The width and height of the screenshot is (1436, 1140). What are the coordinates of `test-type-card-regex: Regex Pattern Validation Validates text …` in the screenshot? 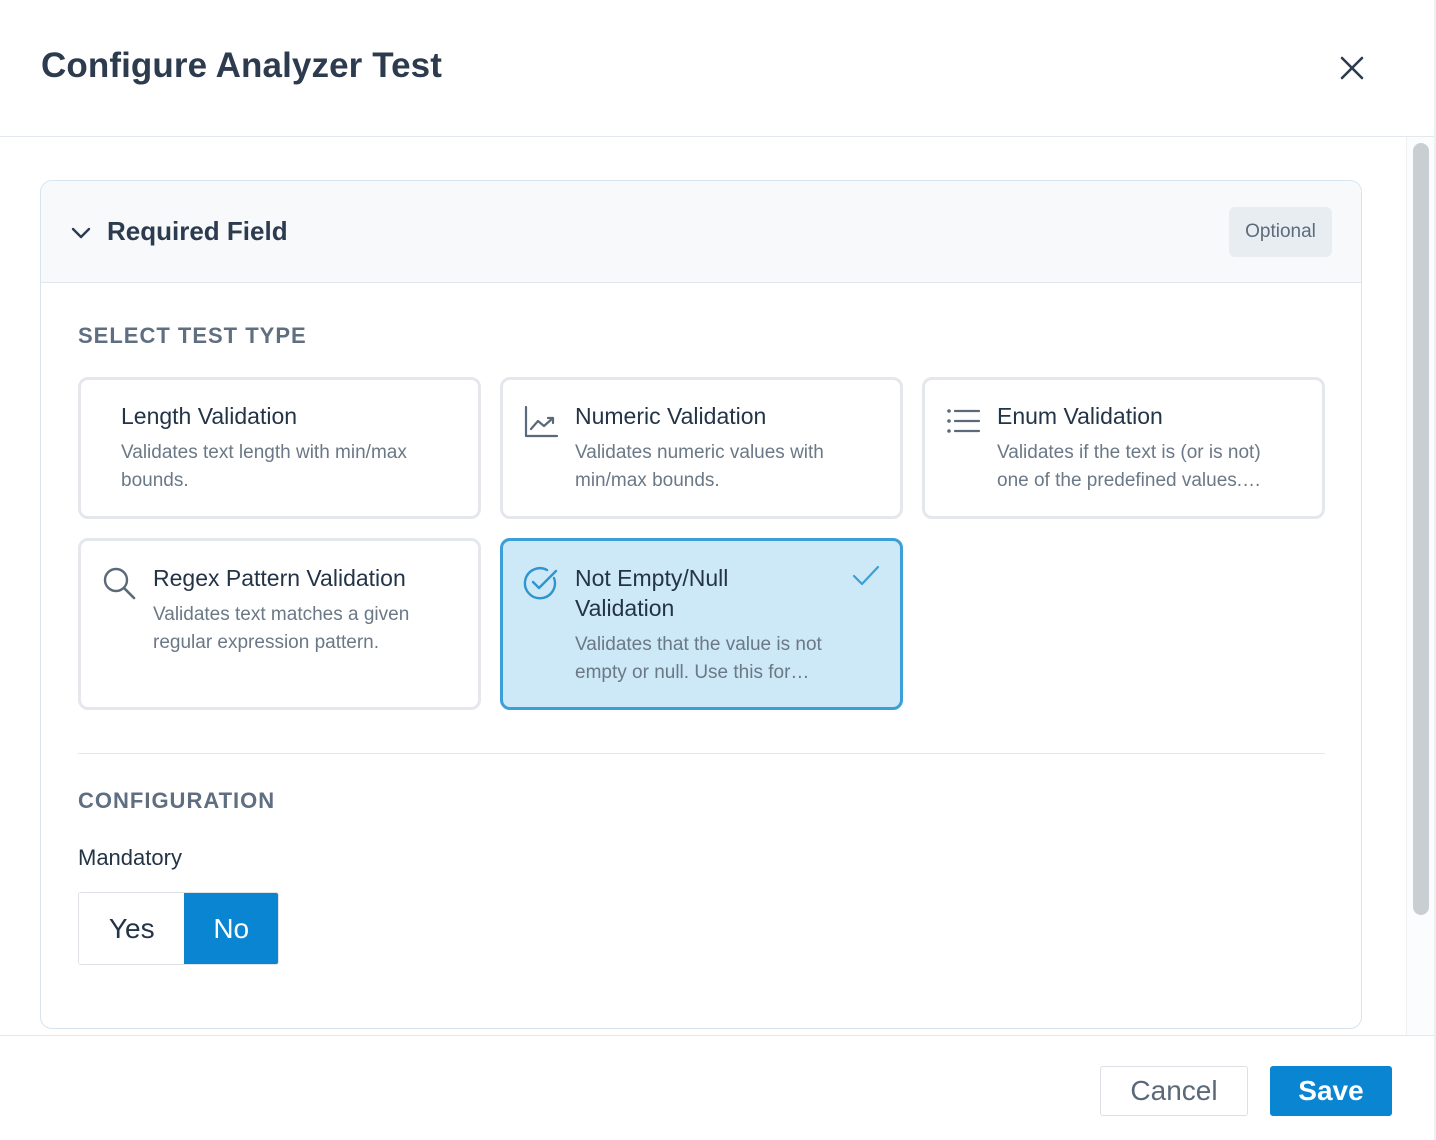 It's located at (279, 624).